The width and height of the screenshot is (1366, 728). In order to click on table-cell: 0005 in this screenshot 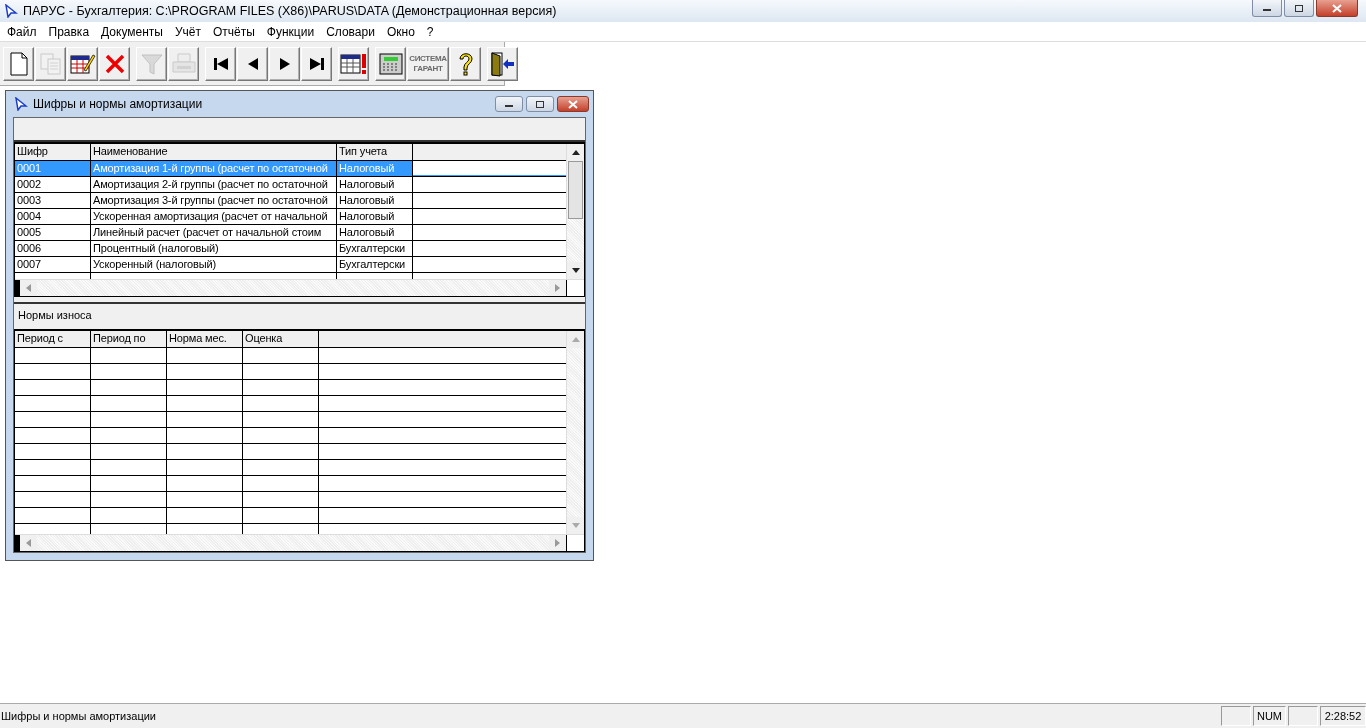, I will do `click(53, 232)`.